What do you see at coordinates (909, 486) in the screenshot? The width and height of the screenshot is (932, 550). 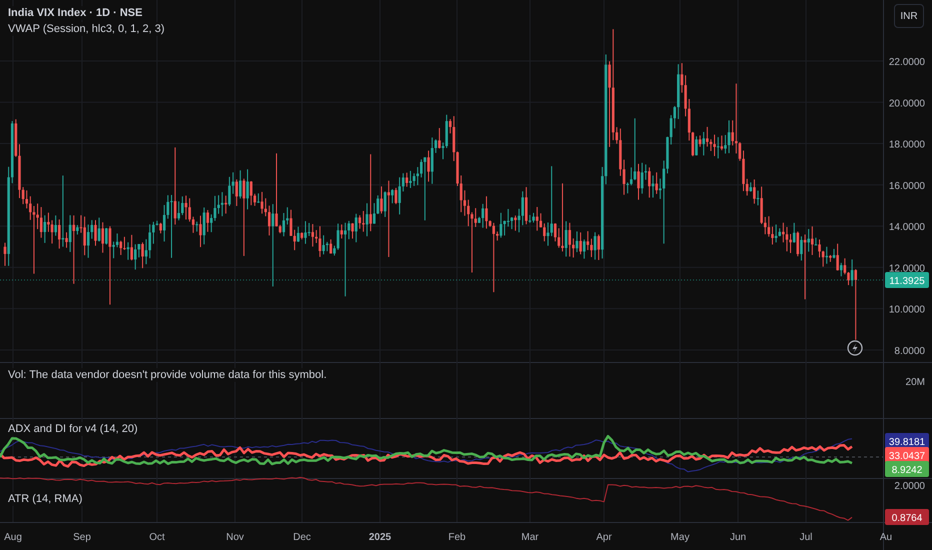 I see `atr-axis-label: 2.0000` at bounding box center [909, 486].